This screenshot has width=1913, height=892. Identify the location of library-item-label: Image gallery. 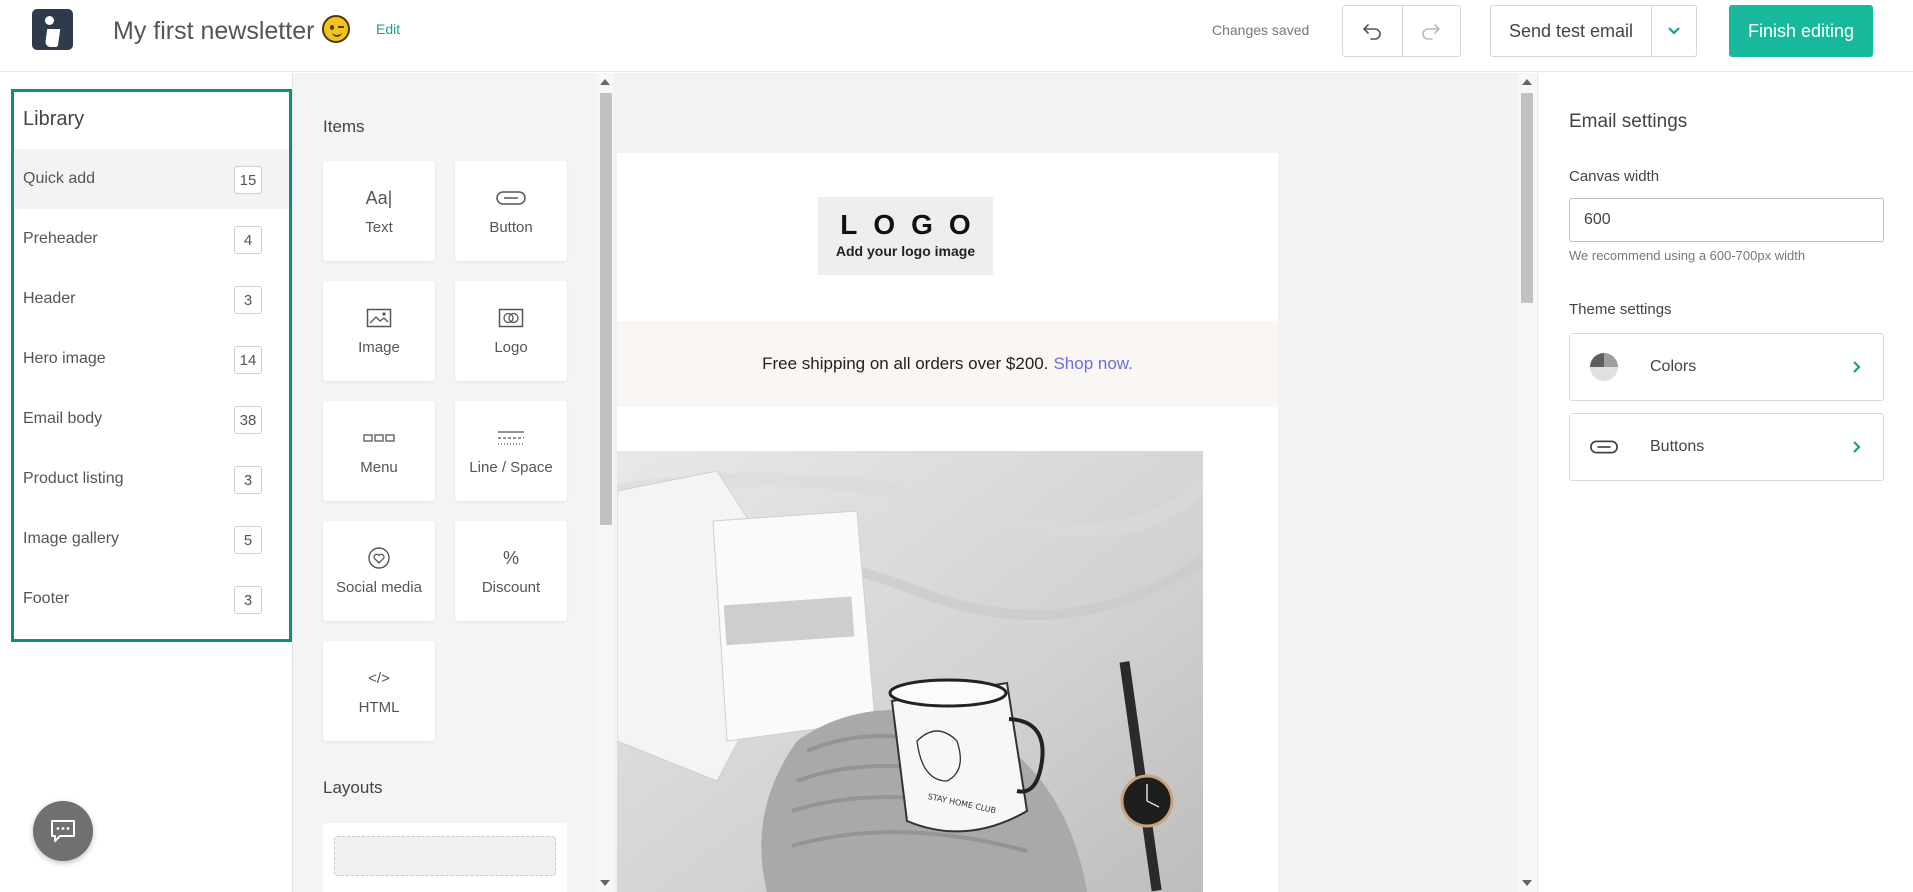
(71, 538).